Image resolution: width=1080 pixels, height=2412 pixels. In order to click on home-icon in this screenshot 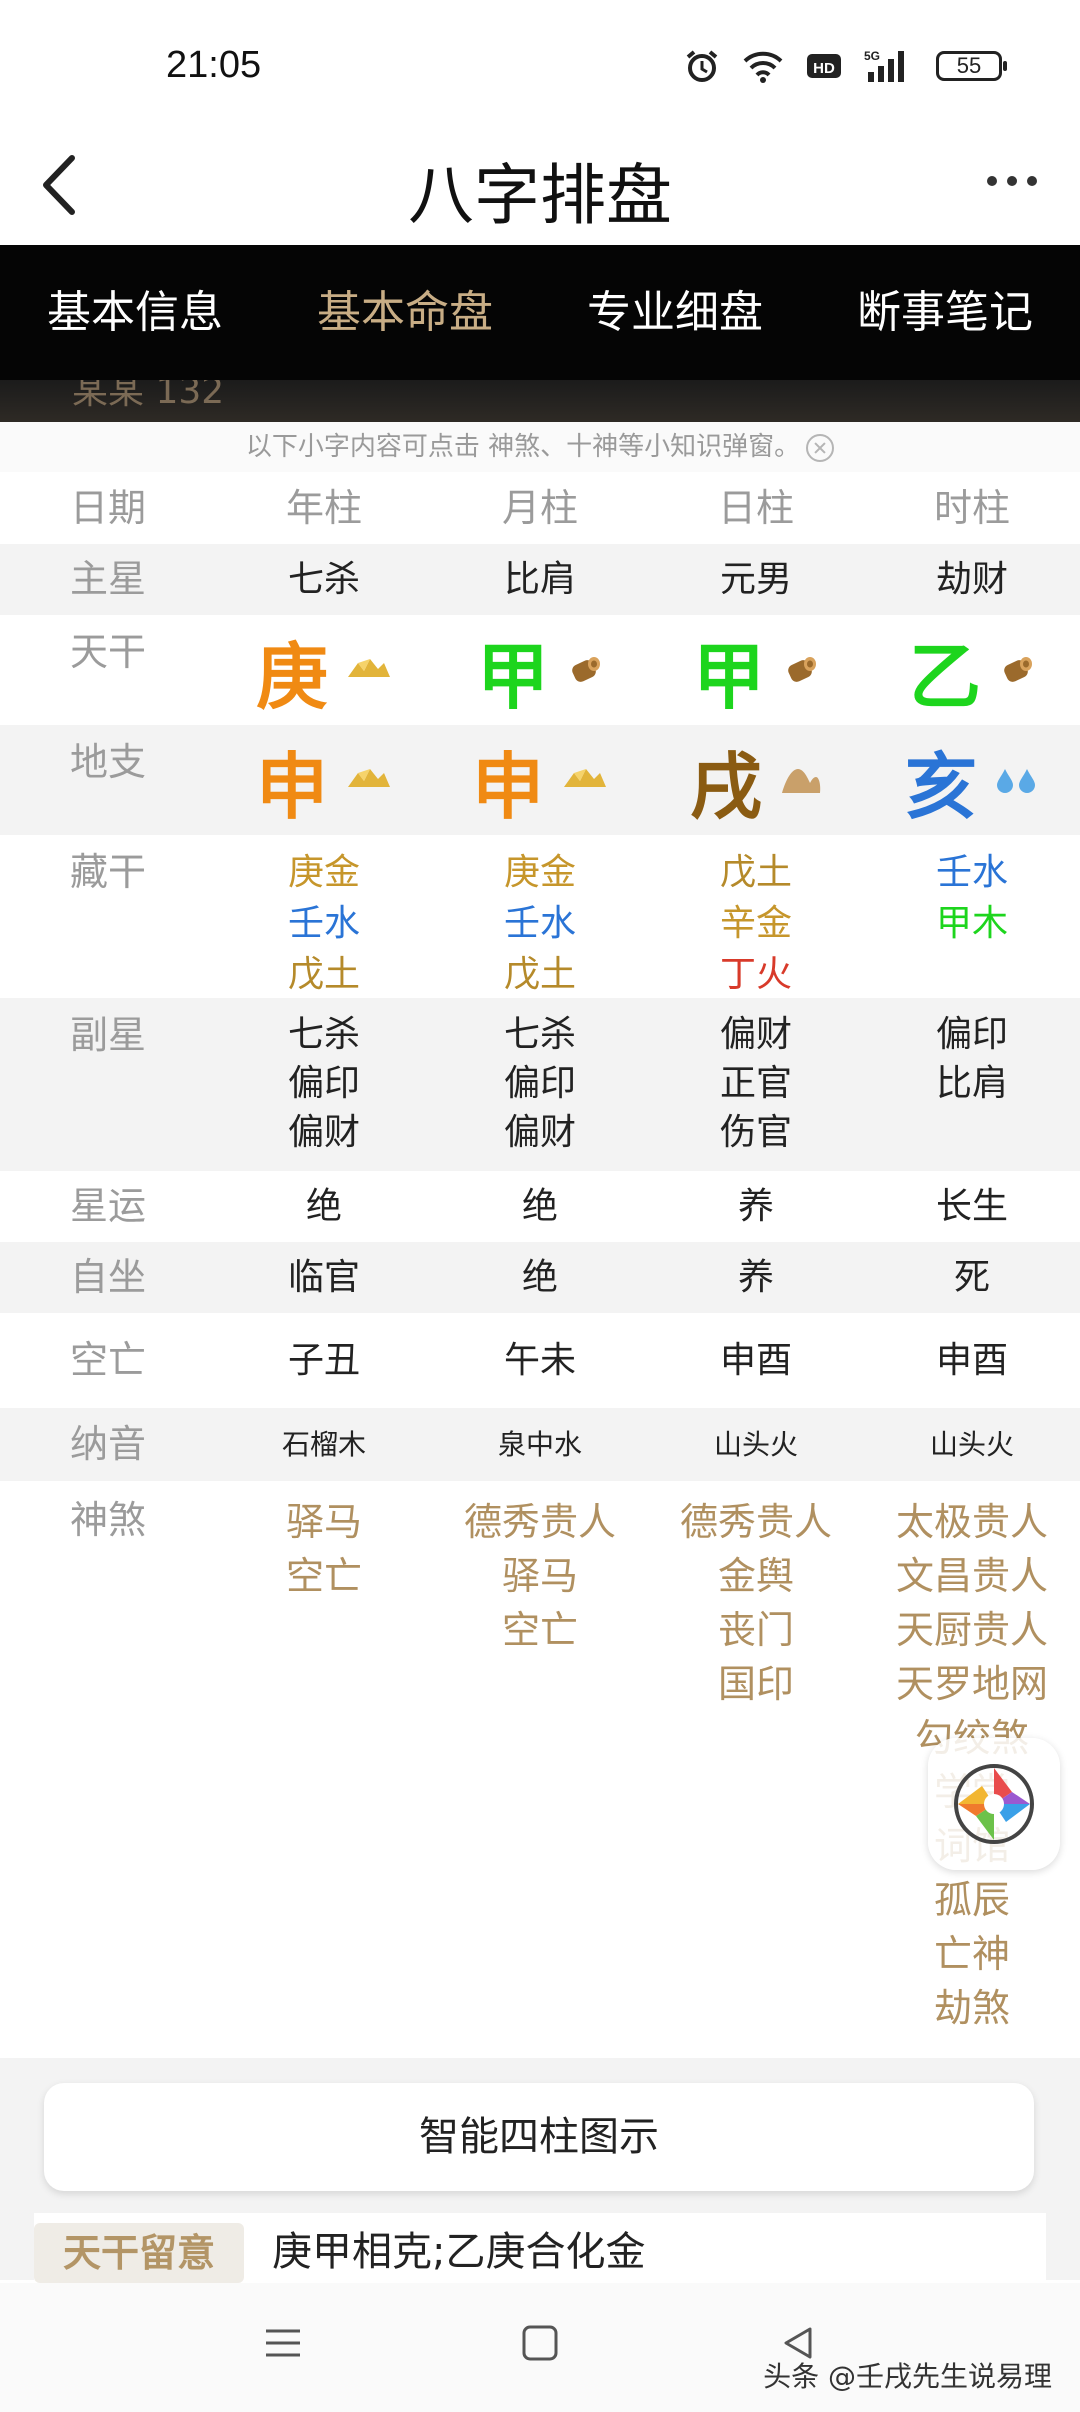, I will do `click(540, 2343)`.